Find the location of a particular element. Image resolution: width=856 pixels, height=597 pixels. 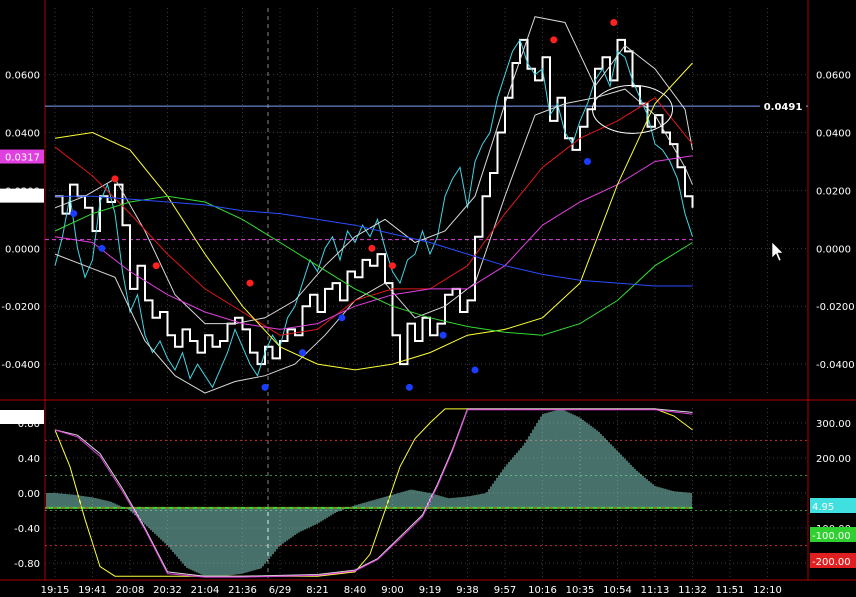

price-y-tick-right: 0.0000 is located at coordinates (833, 249).